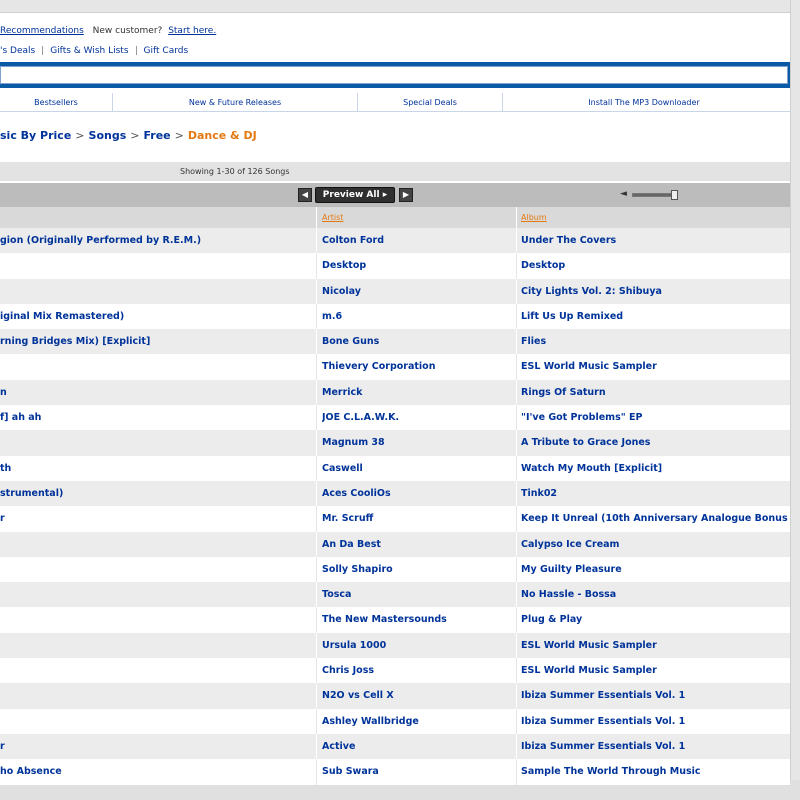 Image resolution: width=800 pixels, height=800 pixels. I want to click on table-row: Chris Joss ESL World Music Sampler, so click(395, 671).